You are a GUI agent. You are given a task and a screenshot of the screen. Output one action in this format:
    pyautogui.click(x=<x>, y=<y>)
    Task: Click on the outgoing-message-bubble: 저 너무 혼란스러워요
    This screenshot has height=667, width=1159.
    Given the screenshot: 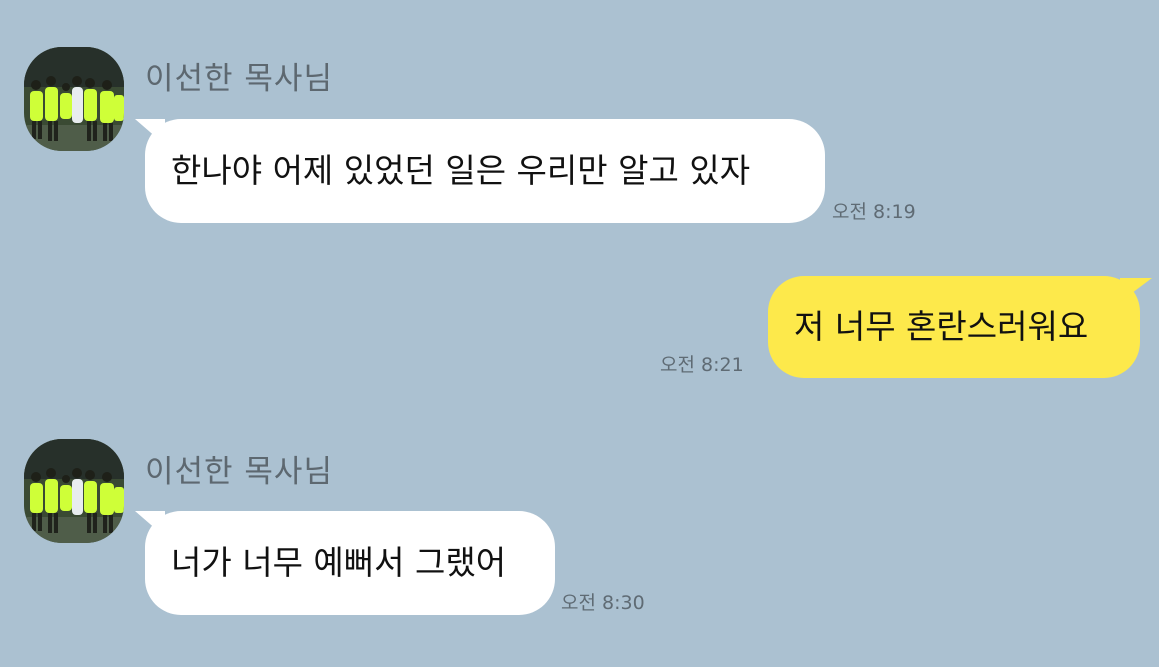 What is the action you would take?
    pyautogui.click(x=954, y=327)
    